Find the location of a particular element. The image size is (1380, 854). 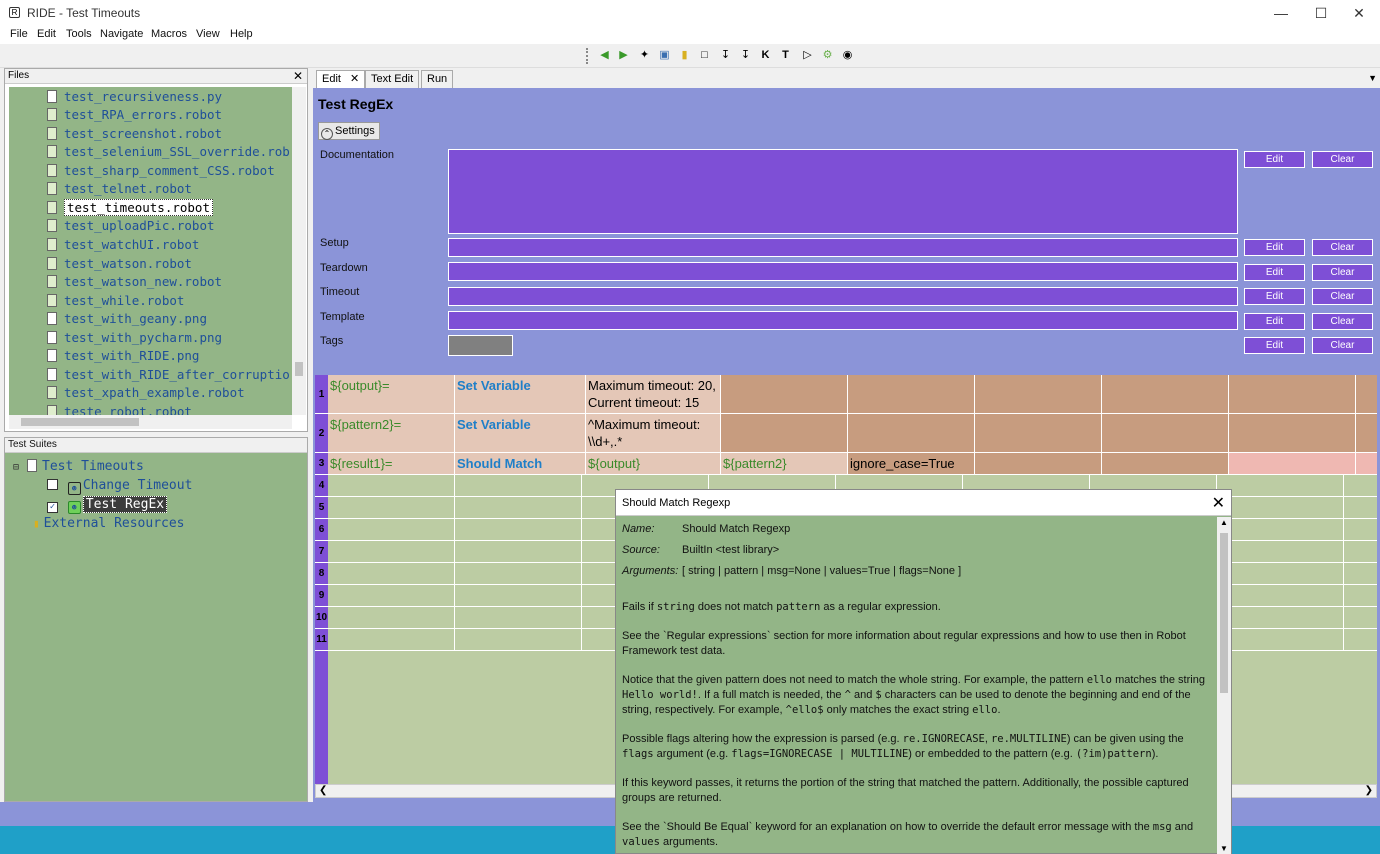

close-popup-icon: ✕ is located at coordinates (1218, 503).